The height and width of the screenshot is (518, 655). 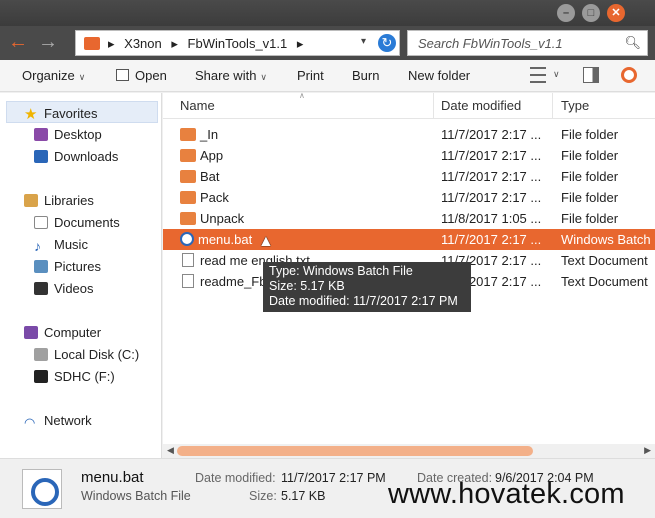 I want to click on nav-downloads-label: Downloads, so click(x=86, y=156).